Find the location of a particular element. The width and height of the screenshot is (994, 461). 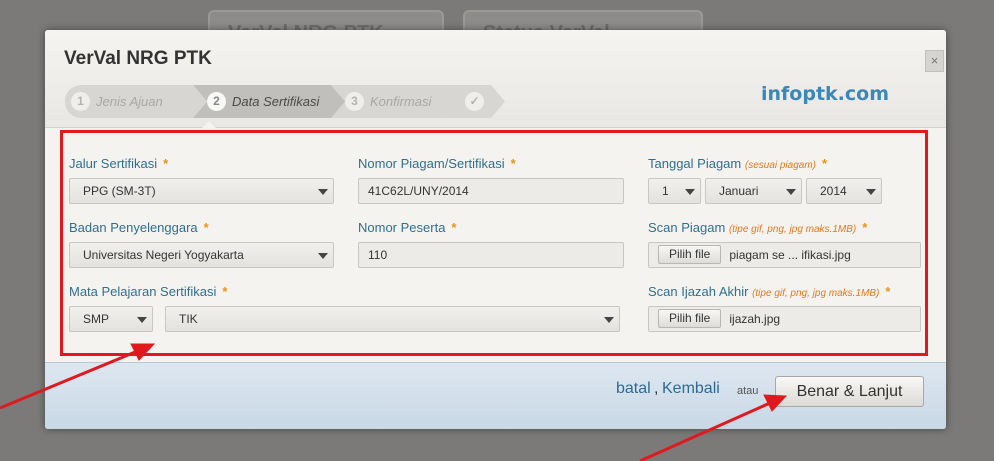

annotation-arrow-form is located at coordinates (70, 379).